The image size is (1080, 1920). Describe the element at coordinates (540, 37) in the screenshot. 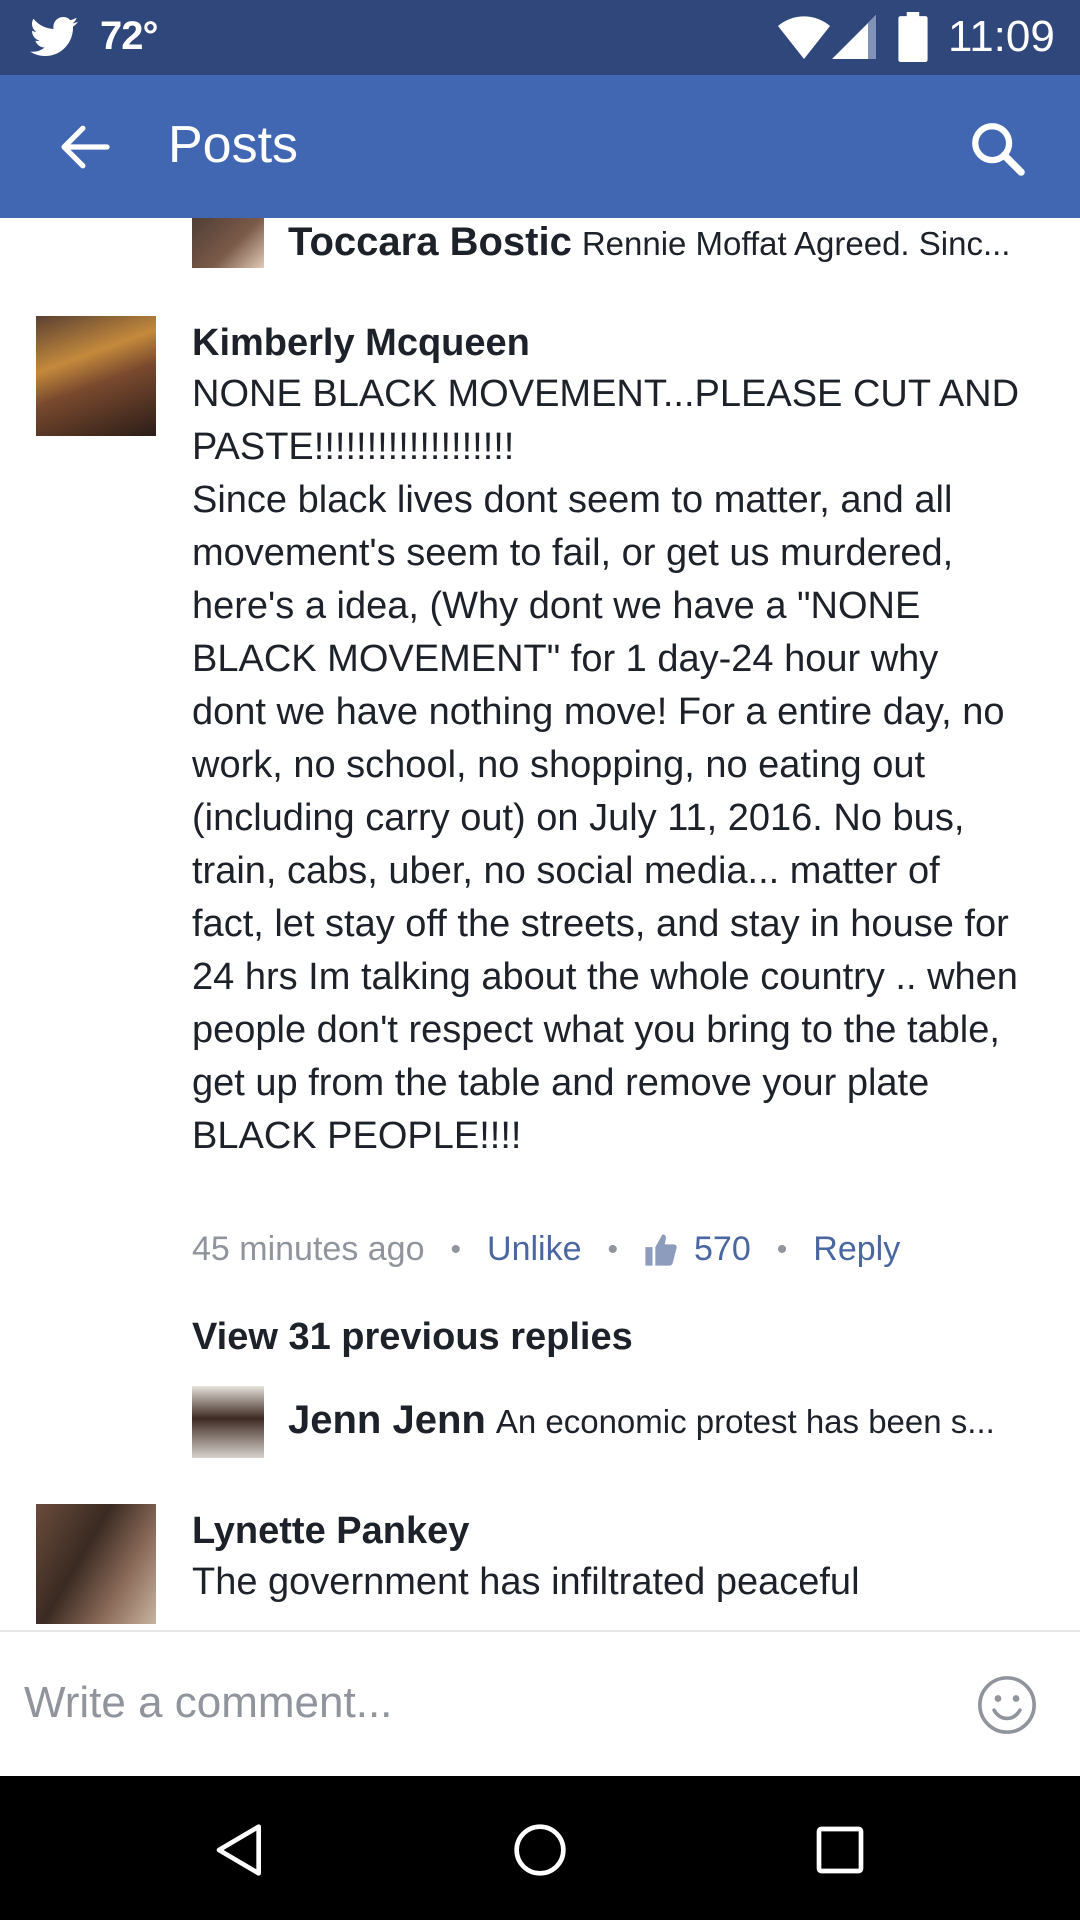

I see `status-bar: 72° 11:09` at that location.